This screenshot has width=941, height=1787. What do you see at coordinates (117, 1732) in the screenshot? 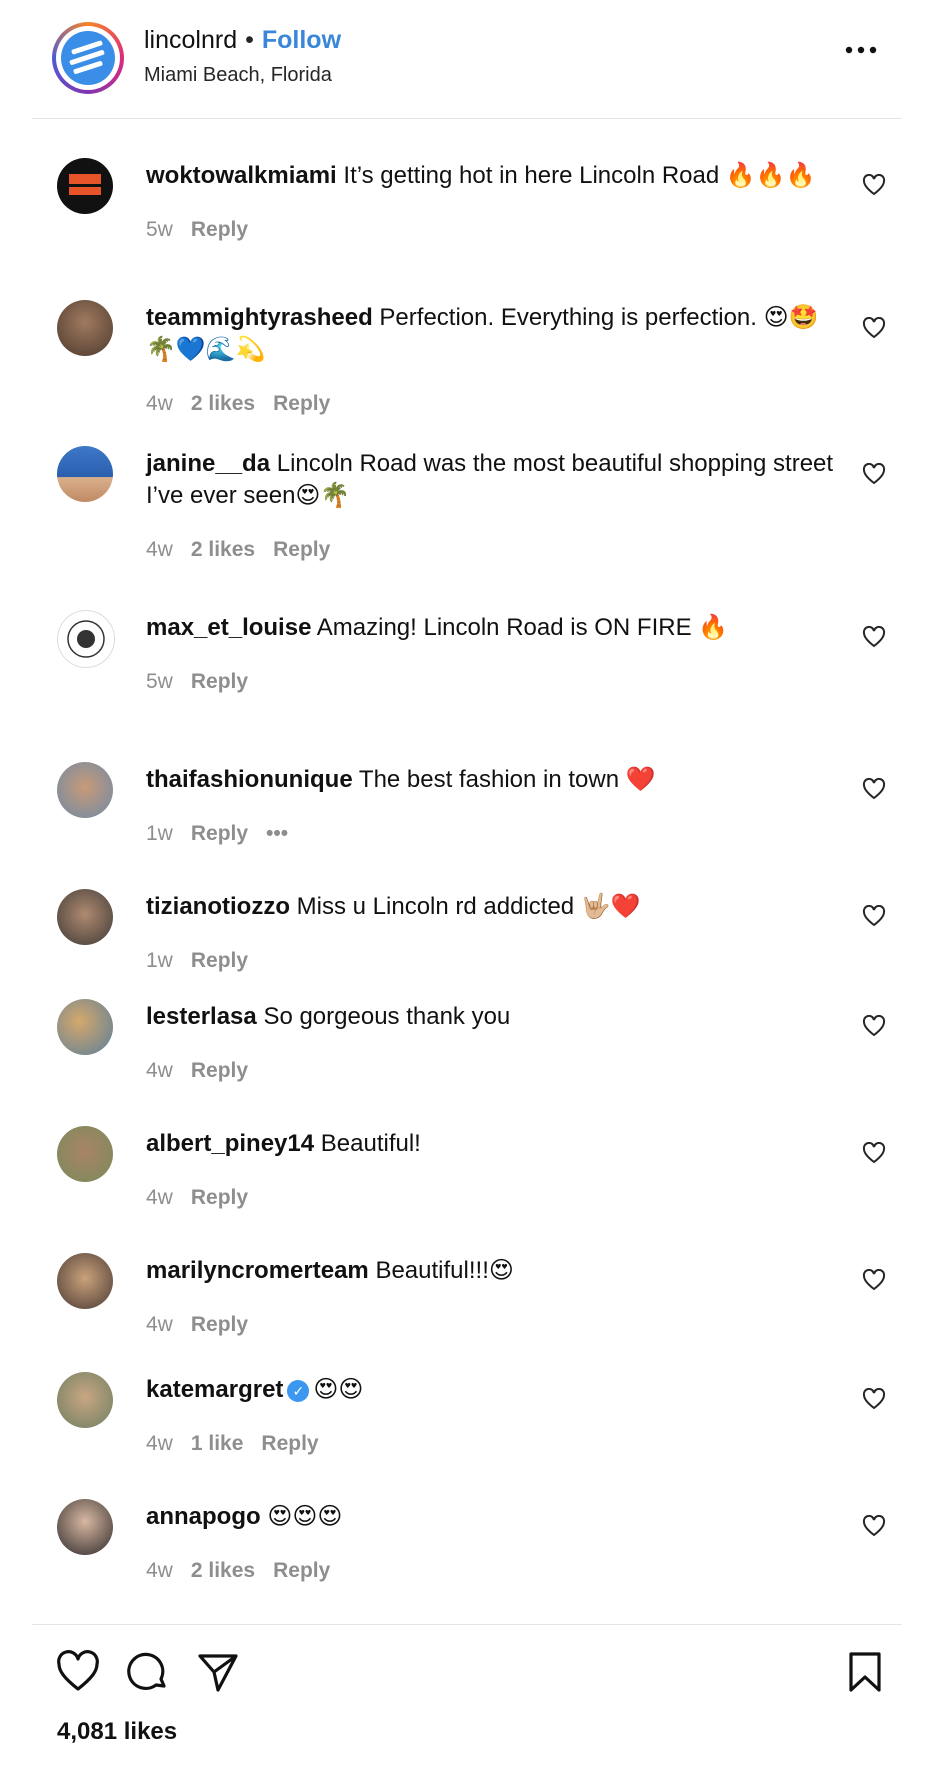
I see `post-likes-count: 4,081 likes` at bounding box center [117, 1732].